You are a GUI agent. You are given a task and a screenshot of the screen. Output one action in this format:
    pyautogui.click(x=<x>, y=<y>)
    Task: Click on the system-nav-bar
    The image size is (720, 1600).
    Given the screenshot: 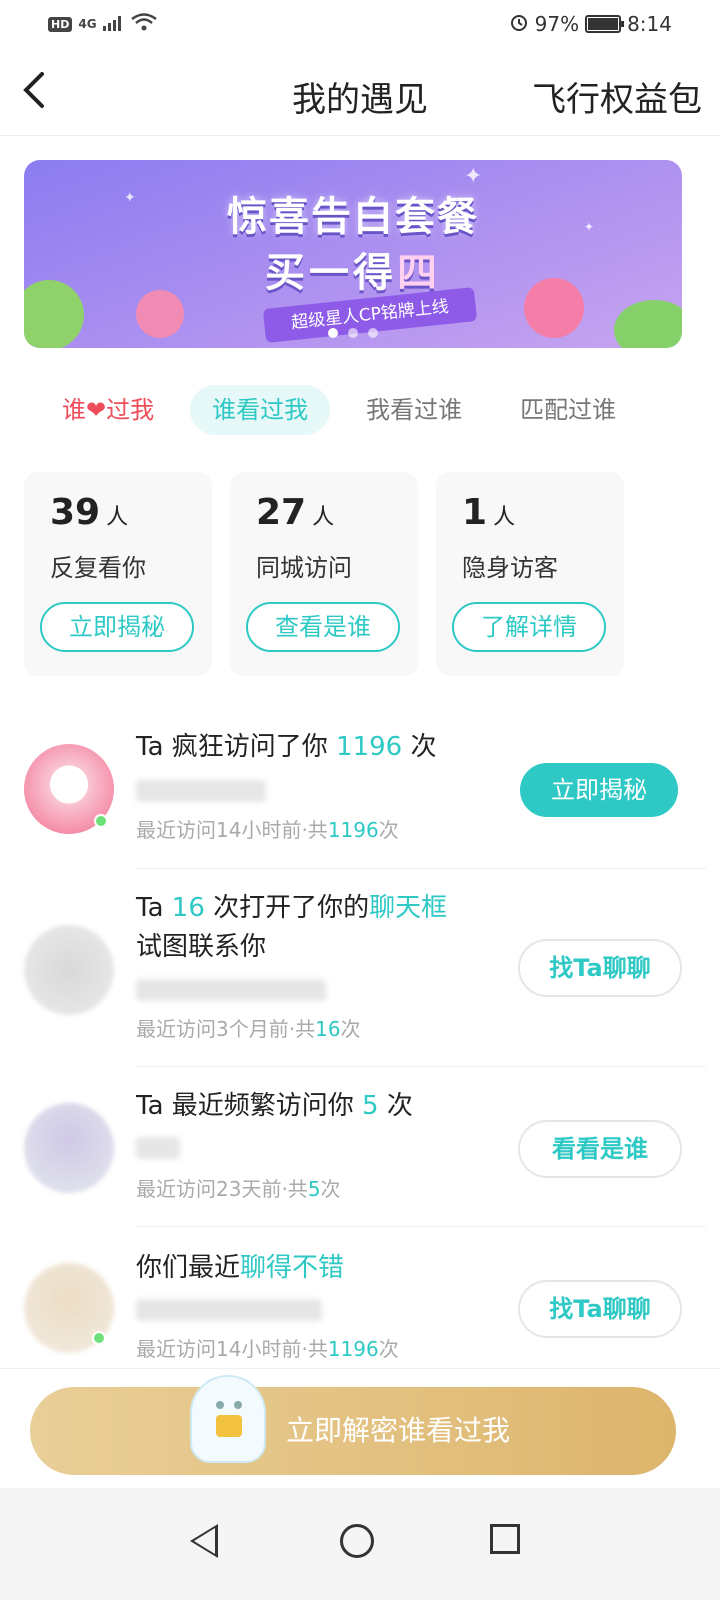 What is the action you would take?
    pyautogui.click(x=360, y=1544)
    